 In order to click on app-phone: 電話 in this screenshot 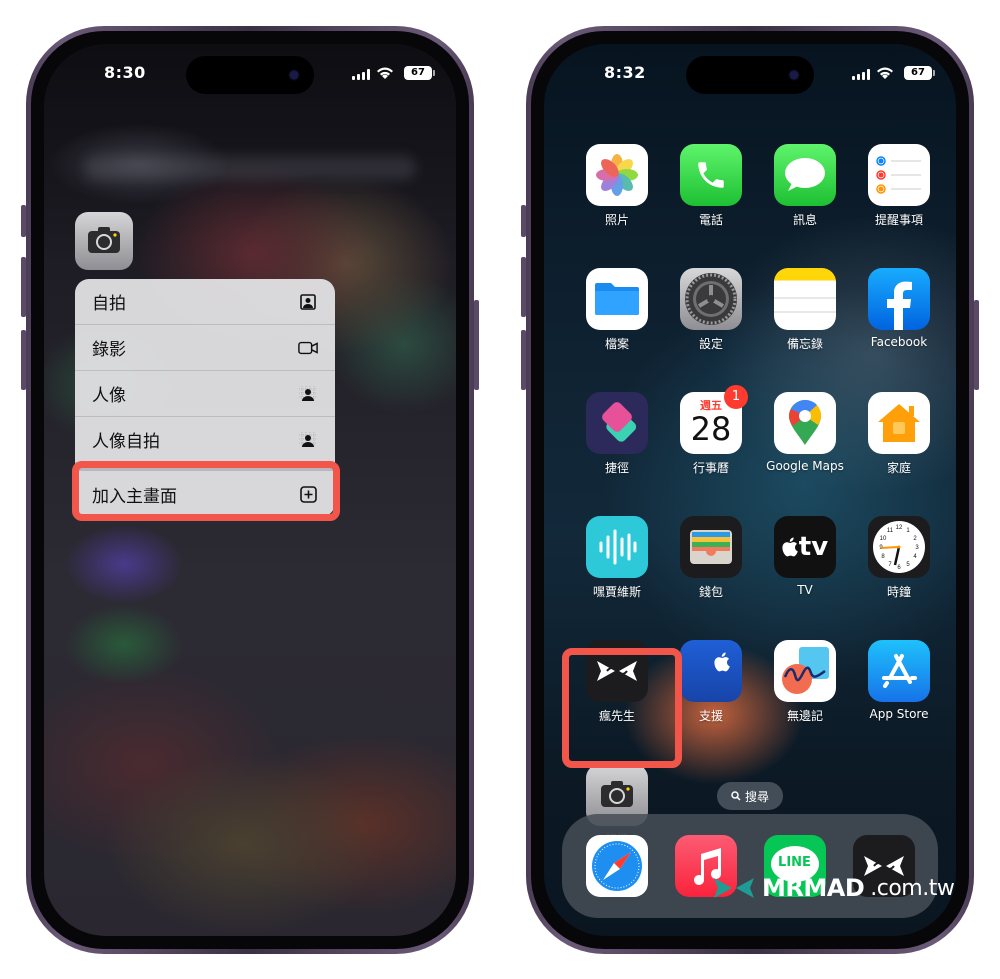, I will do `click(711, 186)`.